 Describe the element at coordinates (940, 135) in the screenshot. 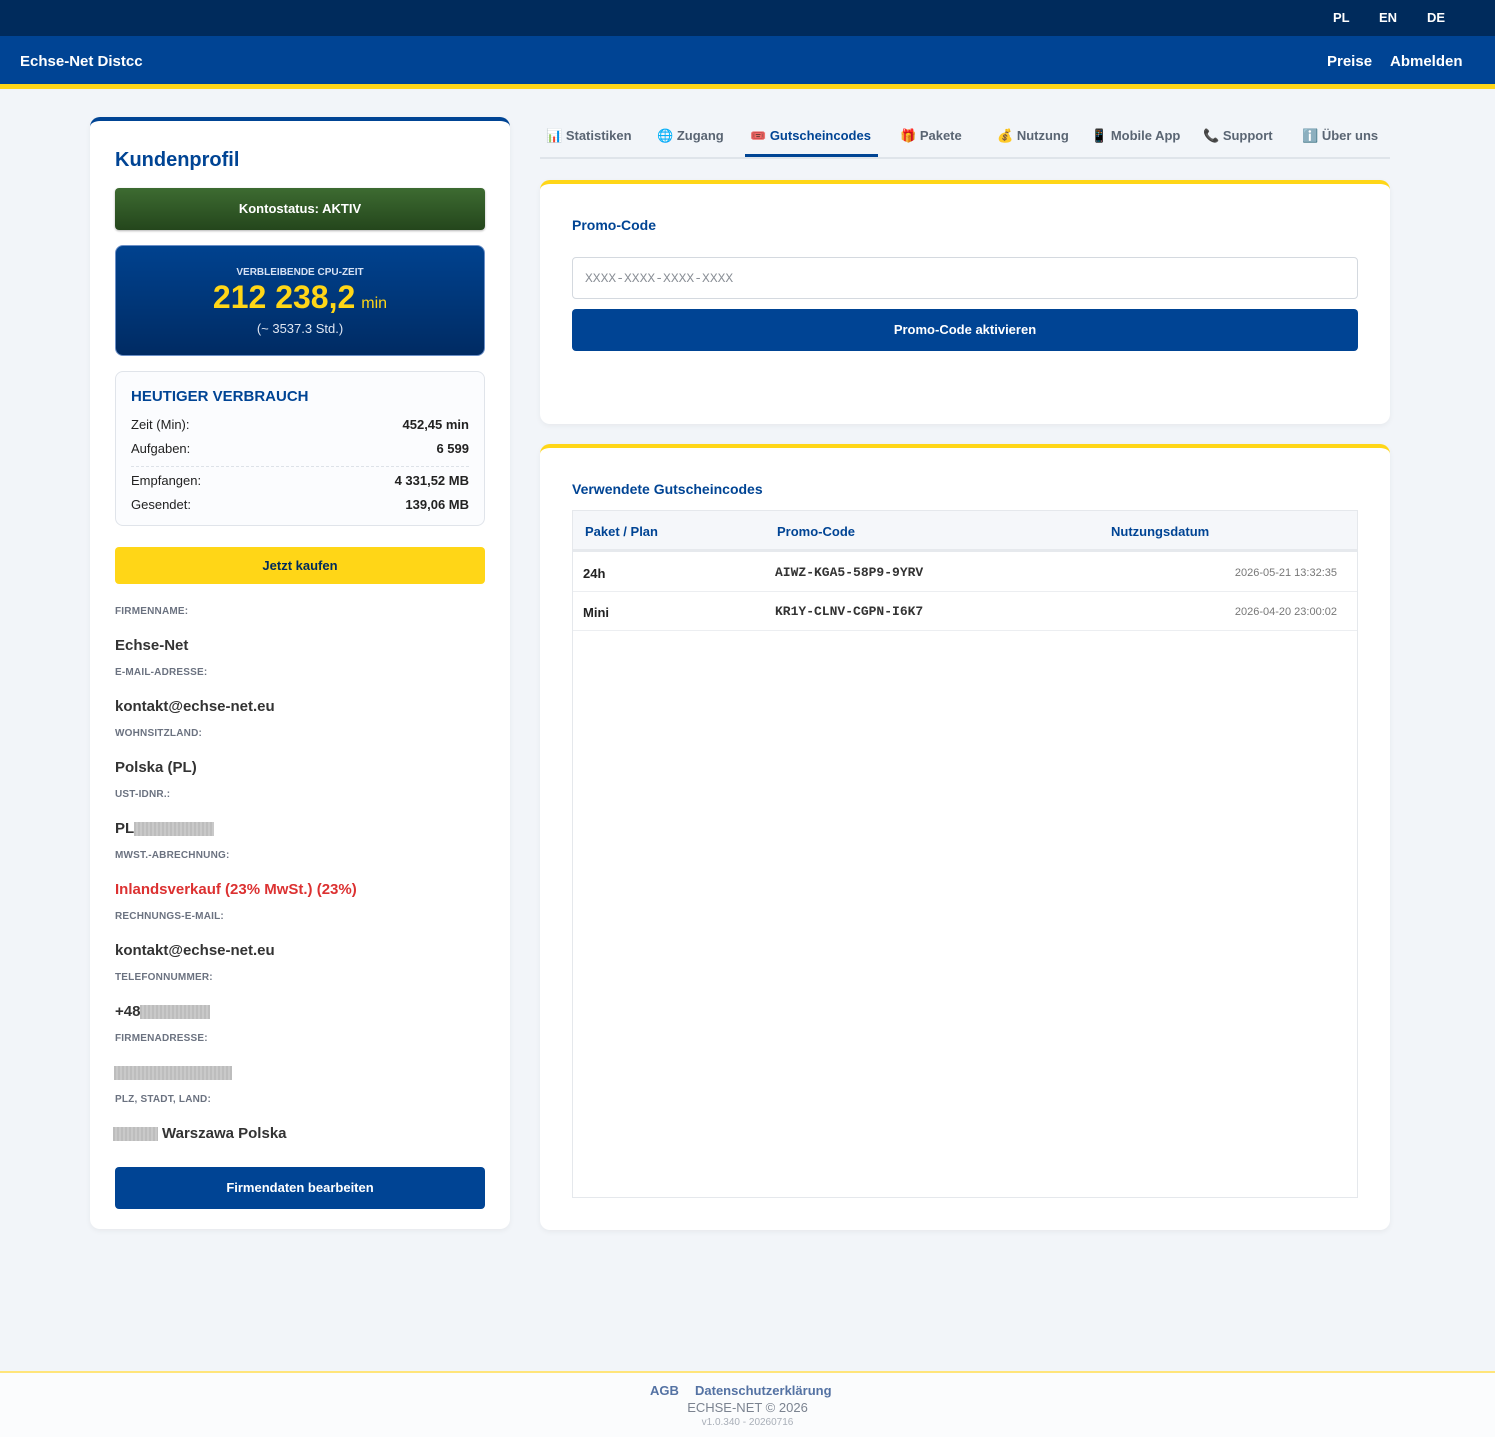

I see `tab-label: Pakete` at that location.